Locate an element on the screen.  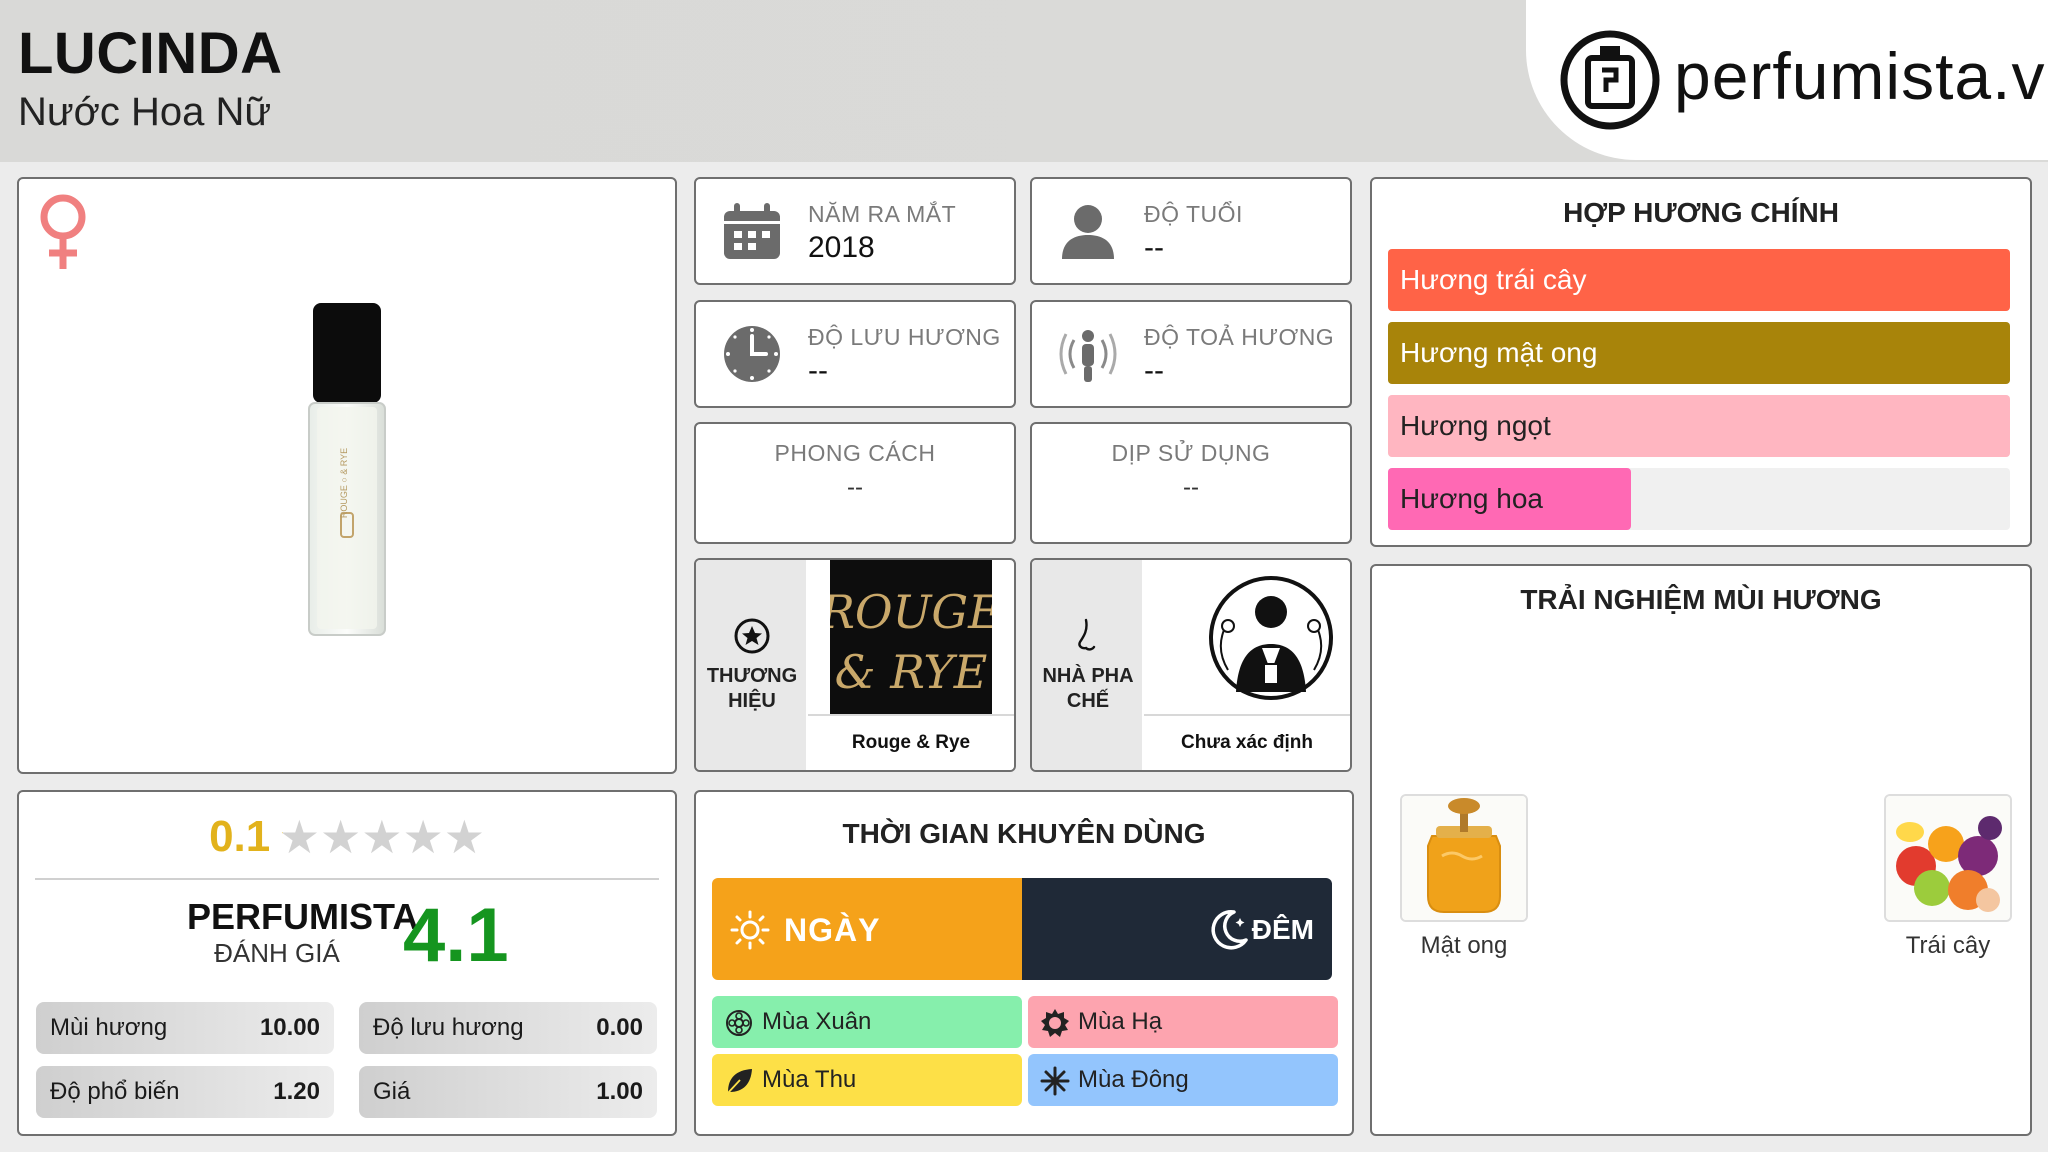
occasion-label: DỊP SỬ DỤNG is located at coordinates (1191, 453).